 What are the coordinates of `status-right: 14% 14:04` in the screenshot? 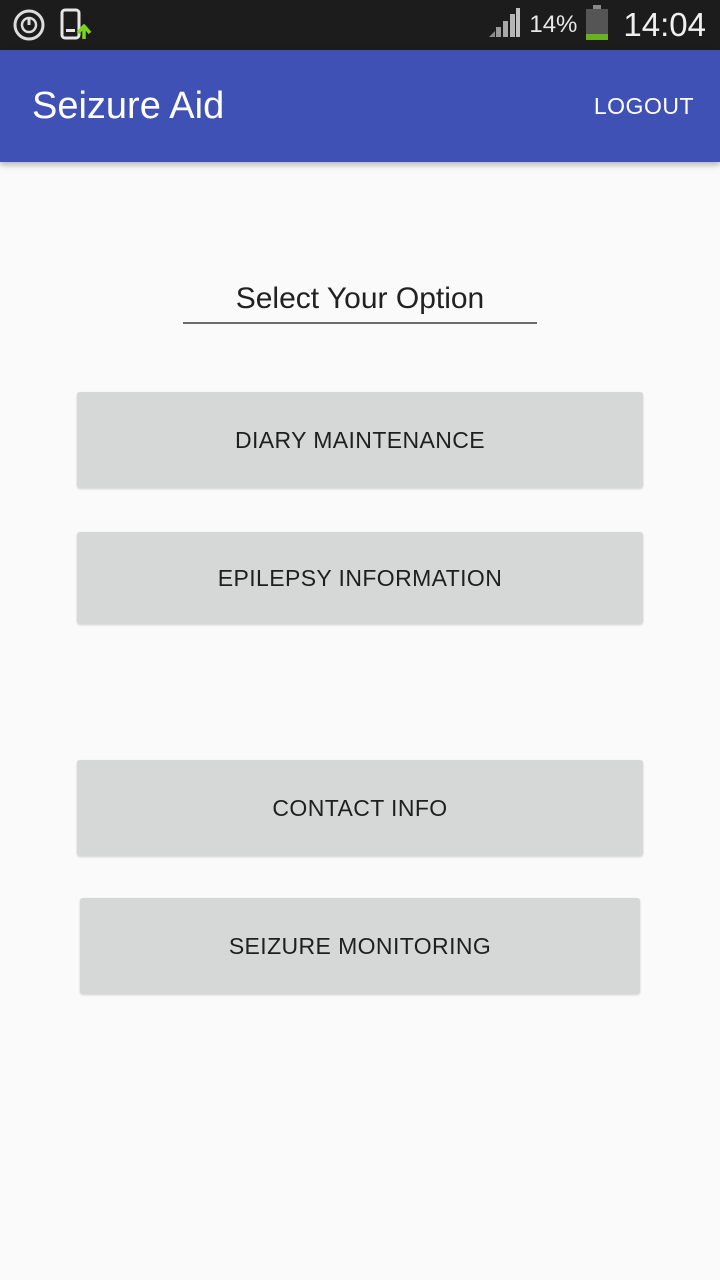 It's located at (596, 25).